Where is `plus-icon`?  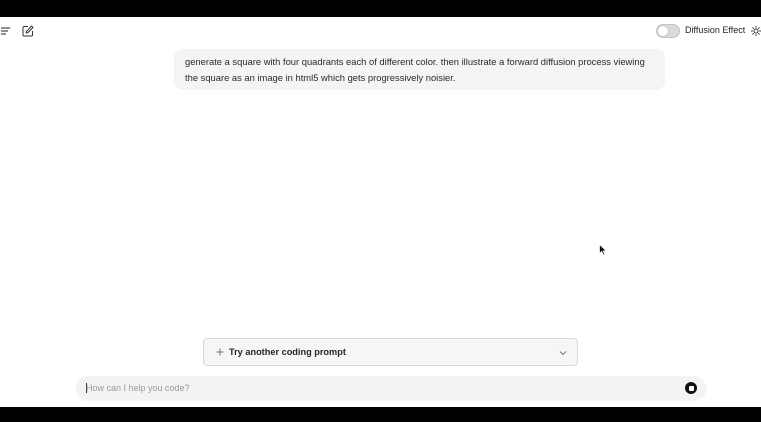
plus-icon is located at coordinates (220, 352).